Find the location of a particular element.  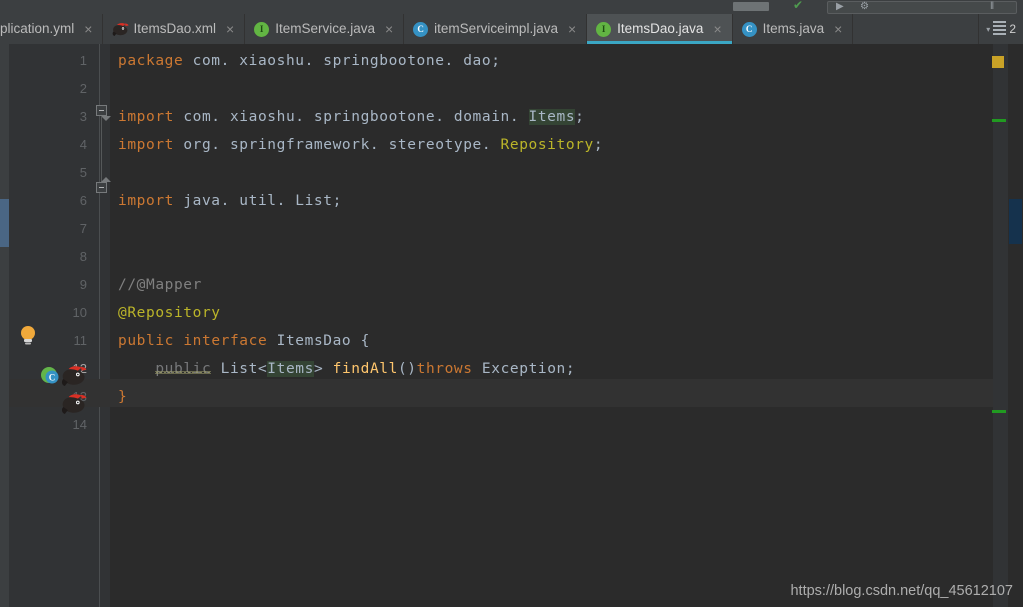

svg-text: C is located at coordinates (52, 378).